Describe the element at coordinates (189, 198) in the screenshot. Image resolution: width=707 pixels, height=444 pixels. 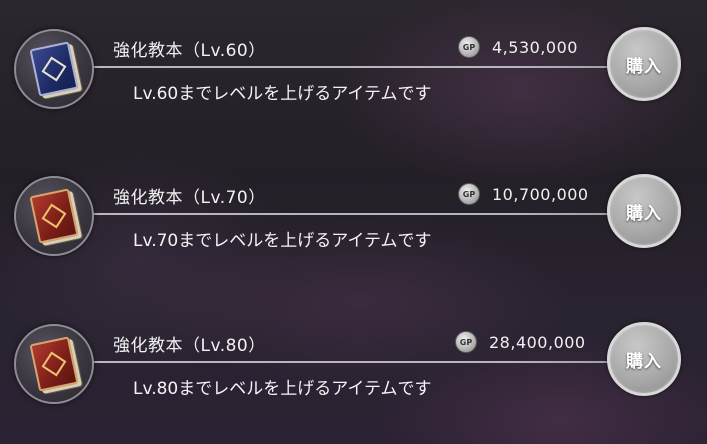
I see `item-name: 強化教本（Lv.70）` at that location.